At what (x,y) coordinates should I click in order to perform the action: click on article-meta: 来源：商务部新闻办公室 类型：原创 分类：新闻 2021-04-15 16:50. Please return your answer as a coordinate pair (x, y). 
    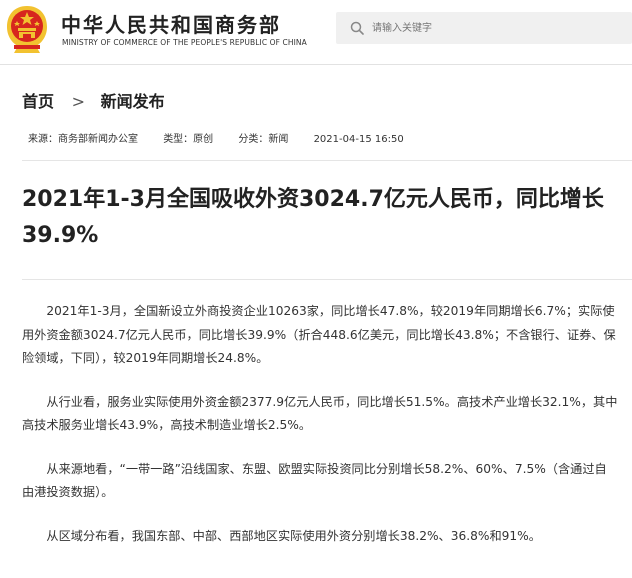
    Looking at the image, I should click on (227, 137).